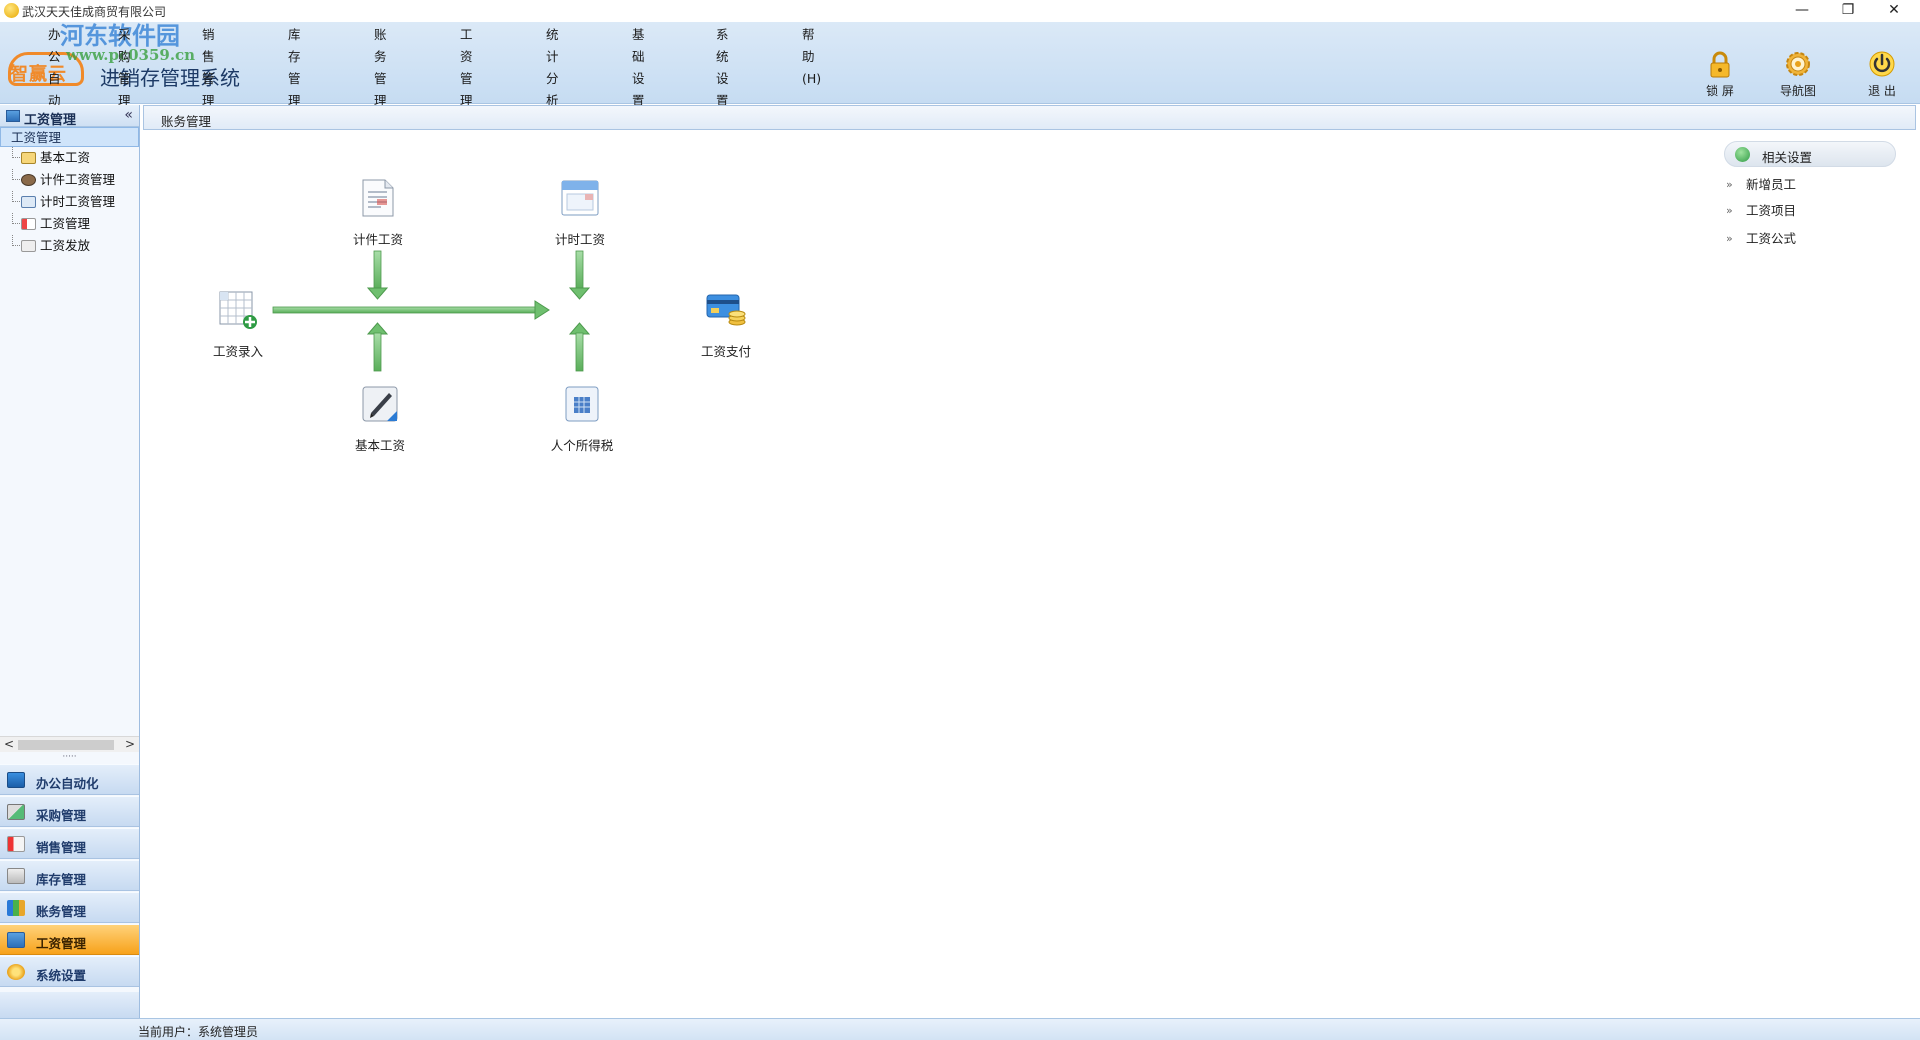 The height and width of the screenshot is (1040, 1920). I want to click on sidebar-horizontal-scrollbar: < >, so click(69, 744).